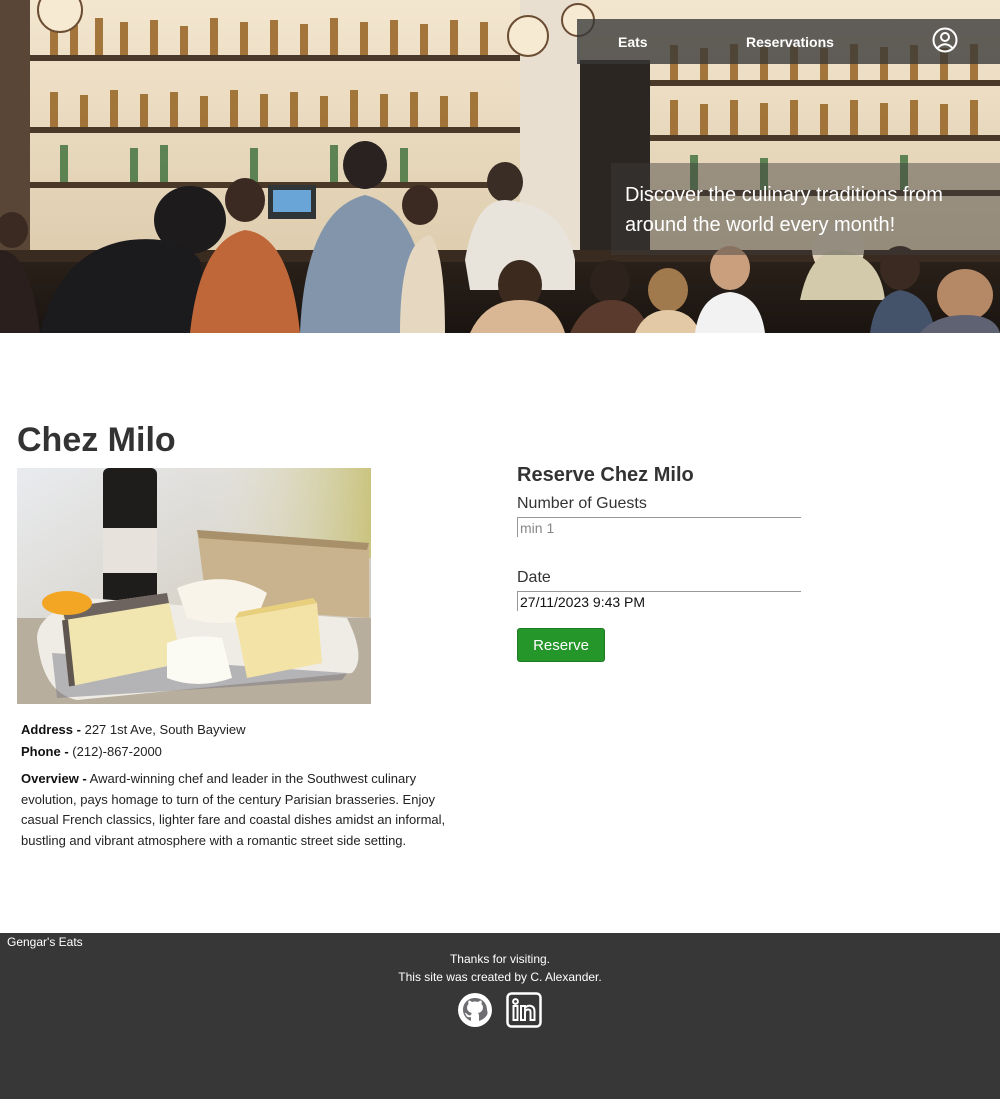  Describe the element at coordinates (561, 645) in the screenshot. I see `reserve-button: Reserve` at that location.